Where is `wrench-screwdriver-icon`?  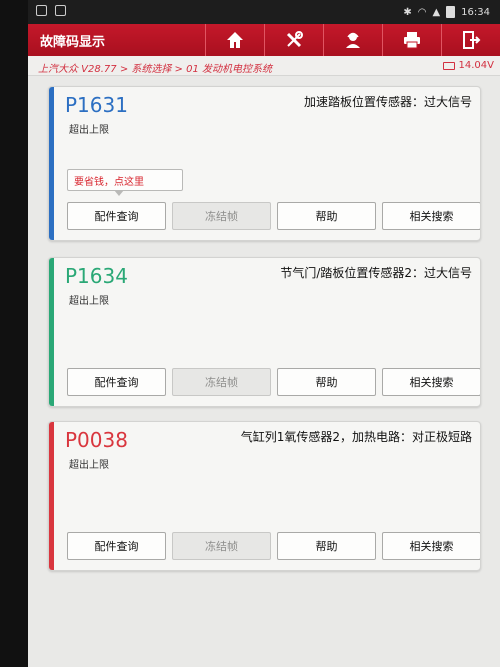
wrench-screwdriver-icon is located at coordinates (294, 39).